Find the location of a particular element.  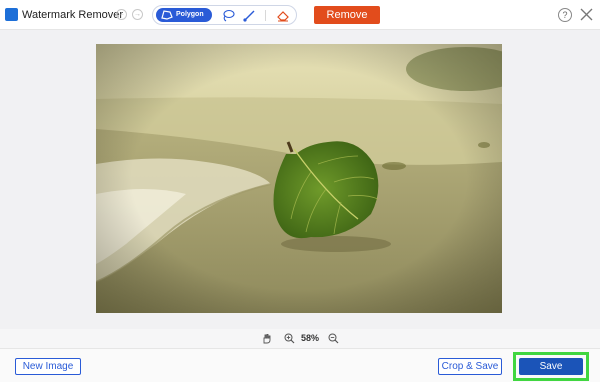

zoom-out-icon is located at coordinates (333, 338).